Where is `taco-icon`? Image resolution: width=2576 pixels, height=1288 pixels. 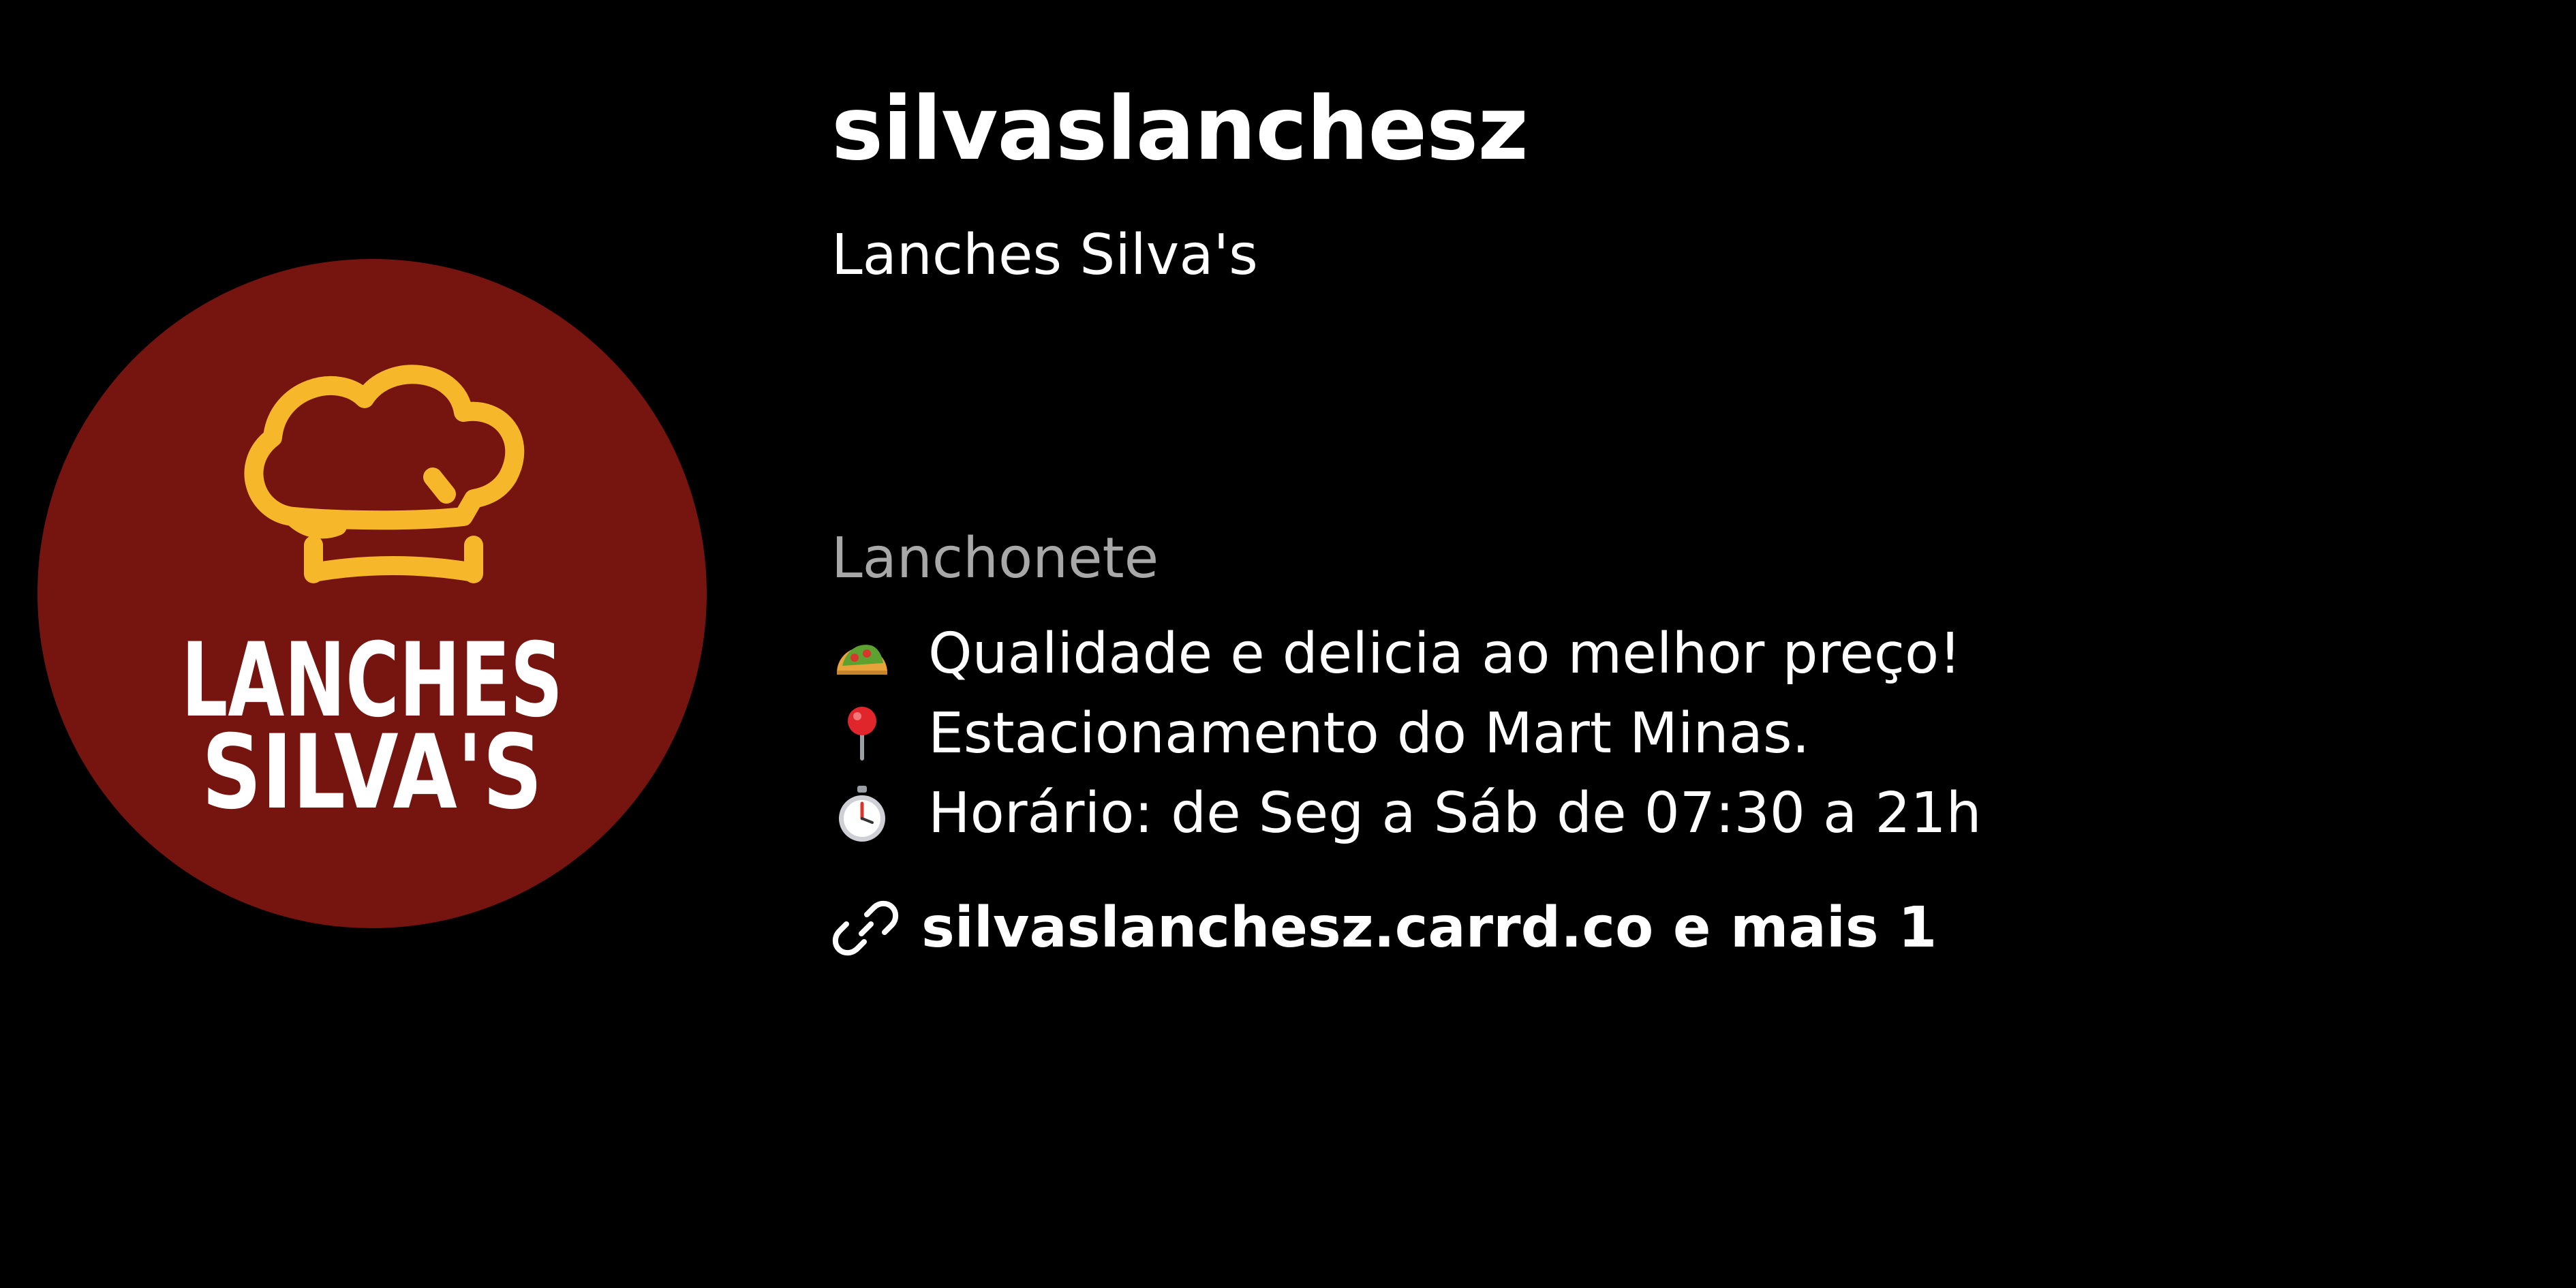 taco-icon is located at coordinates (862, 660).